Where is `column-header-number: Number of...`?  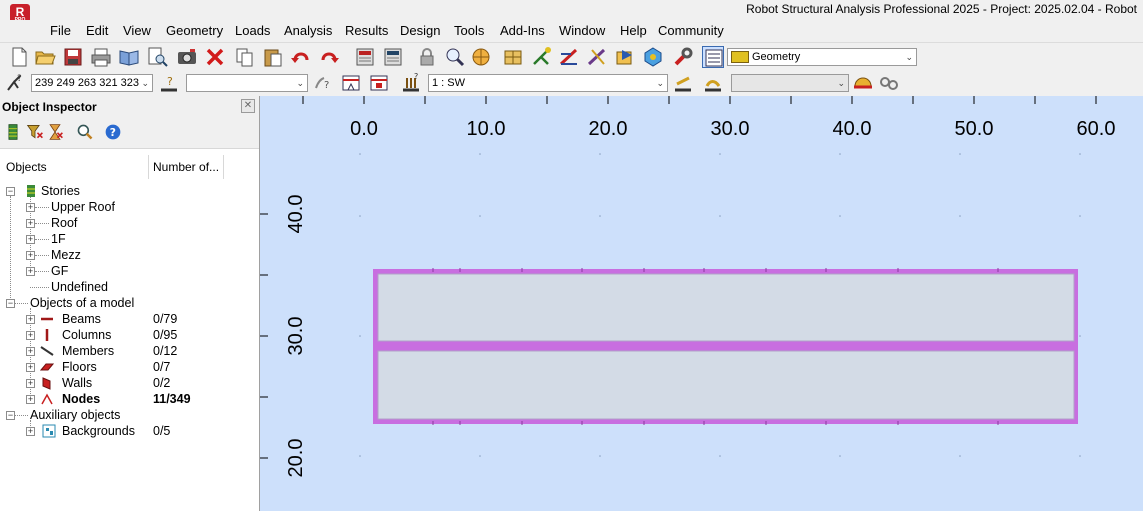
column-header-number: Number of... is located at coordinates (186, 167).